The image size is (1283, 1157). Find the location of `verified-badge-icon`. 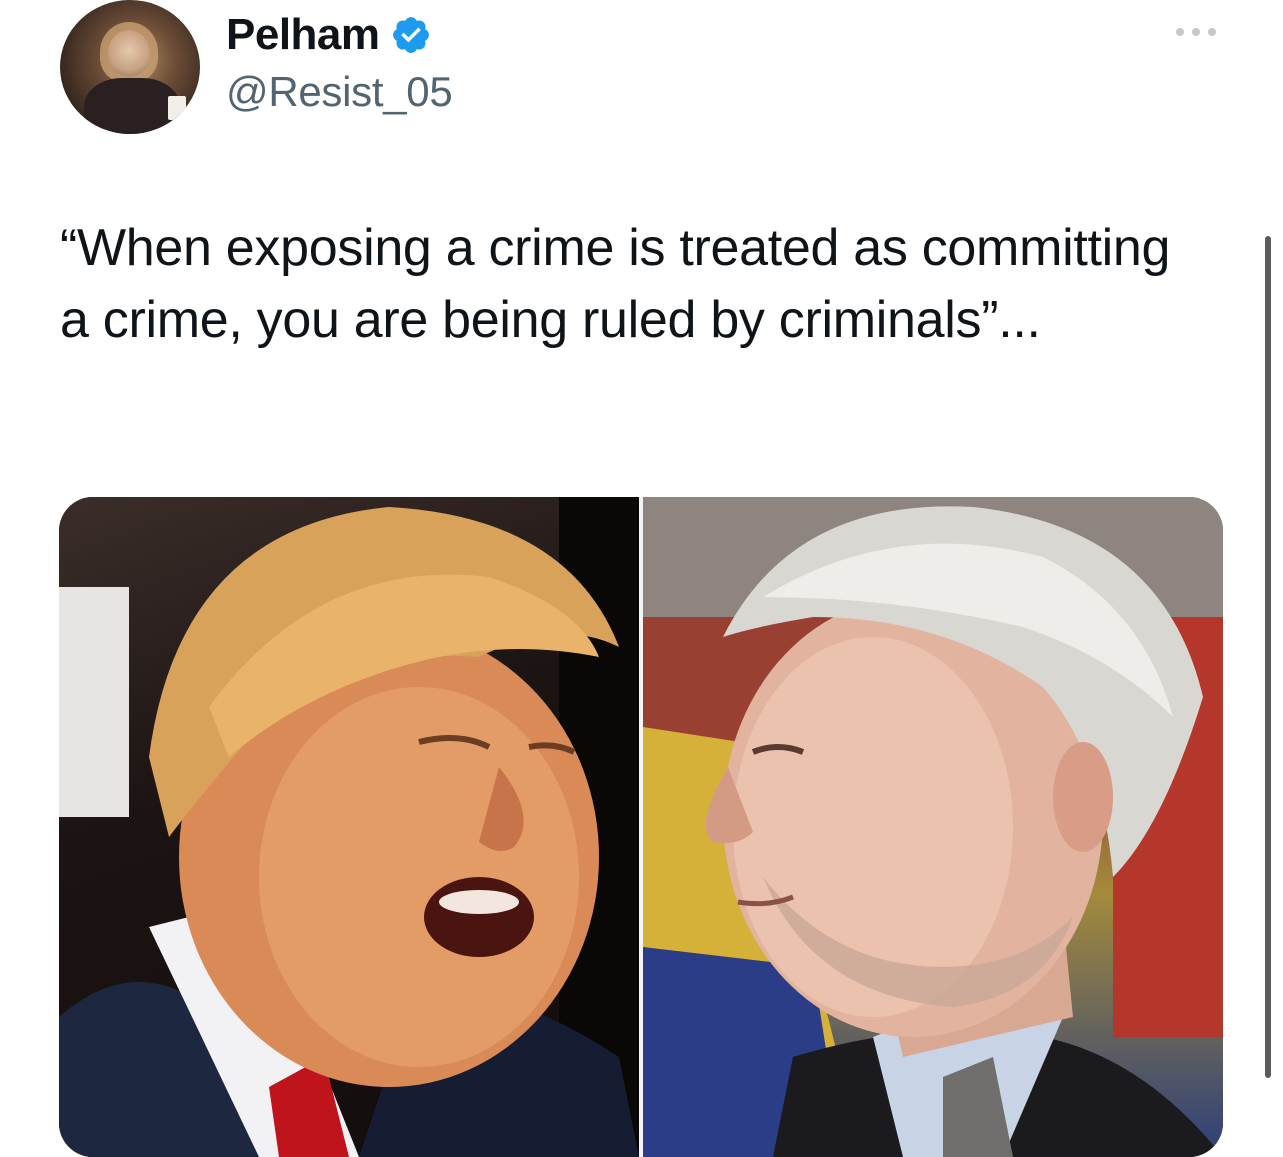

verified-badge-icon is located at coordinates (410, 35).